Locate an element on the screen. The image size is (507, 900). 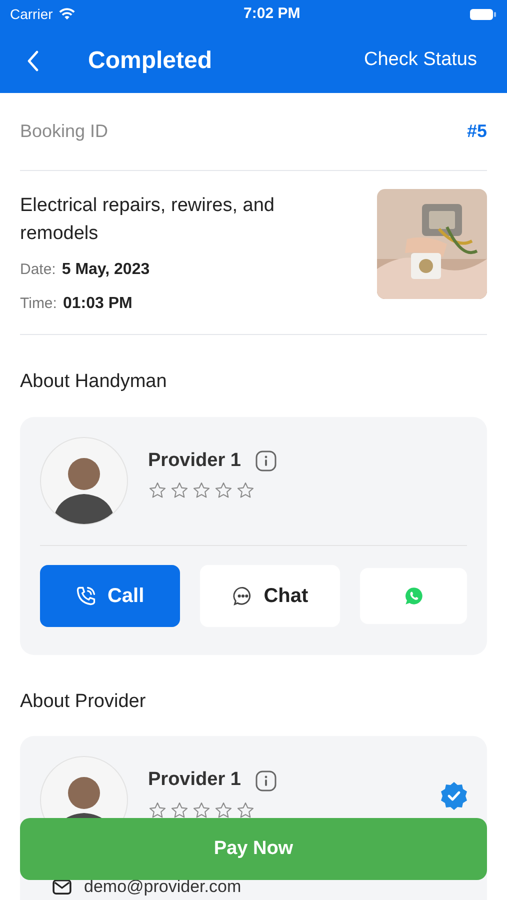
detail-label: Date: is located at coordinates (38, 270).